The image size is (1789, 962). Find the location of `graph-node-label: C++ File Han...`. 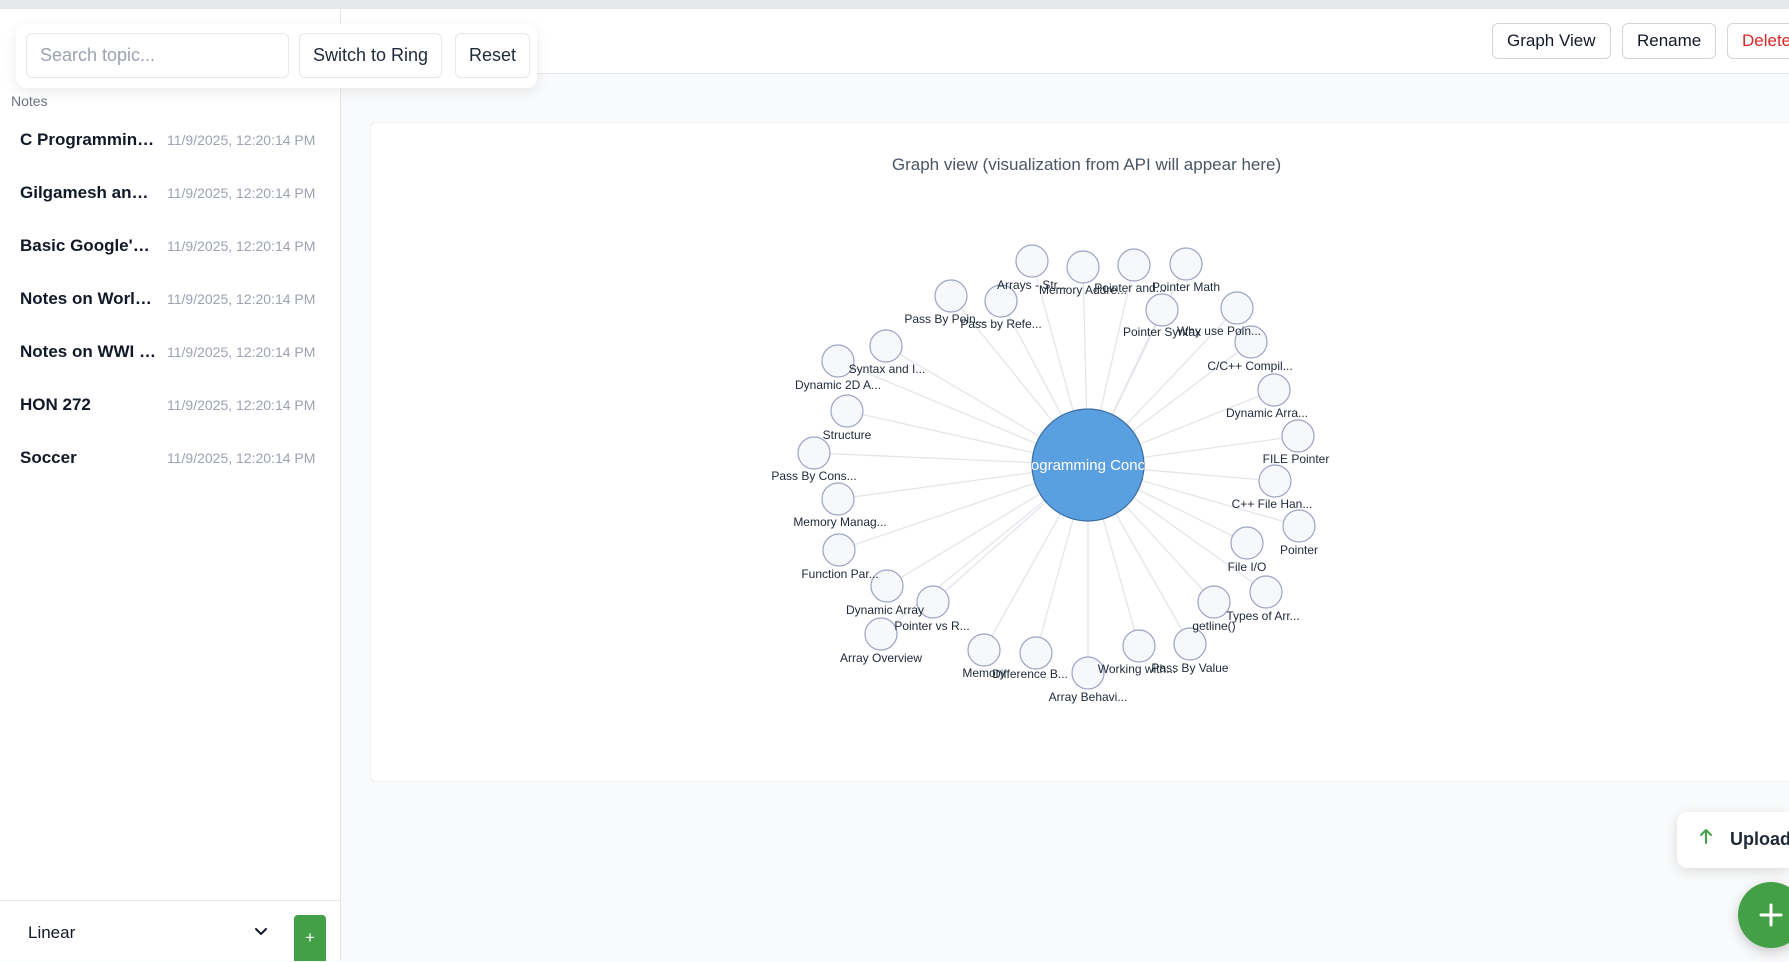

graph-node-label: C++ File Han... is located at coordinates (1272, 504).